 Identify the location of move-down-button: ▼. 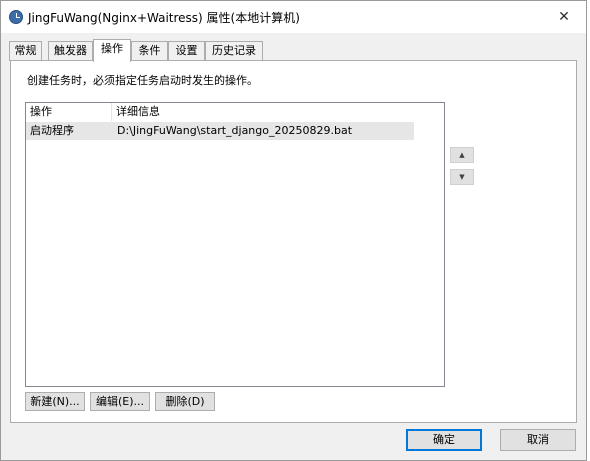
(462, 177).